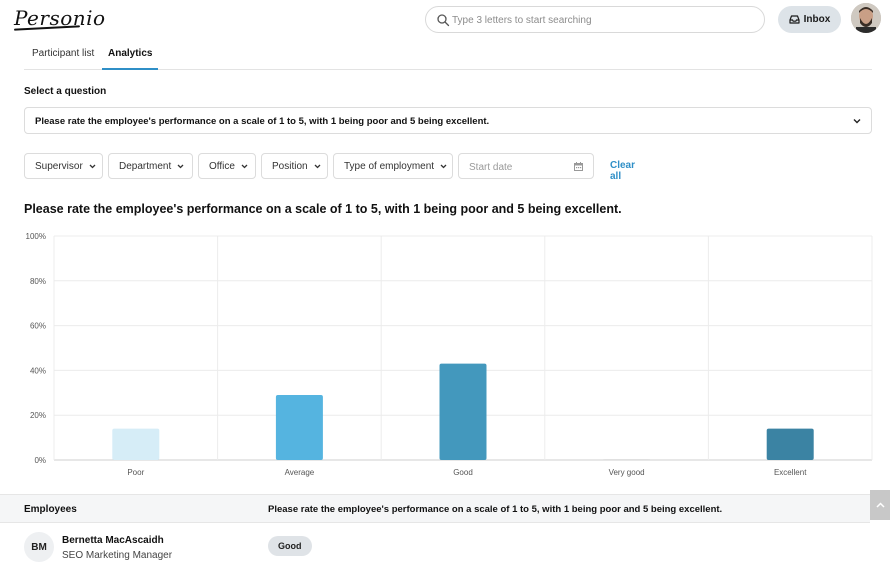 This screenshot has height=570, width=890. What do you see at coordinates (790, 472) in the screenshot?
I see `x-tick-label: Excellent` at bounding box center [790, 472].